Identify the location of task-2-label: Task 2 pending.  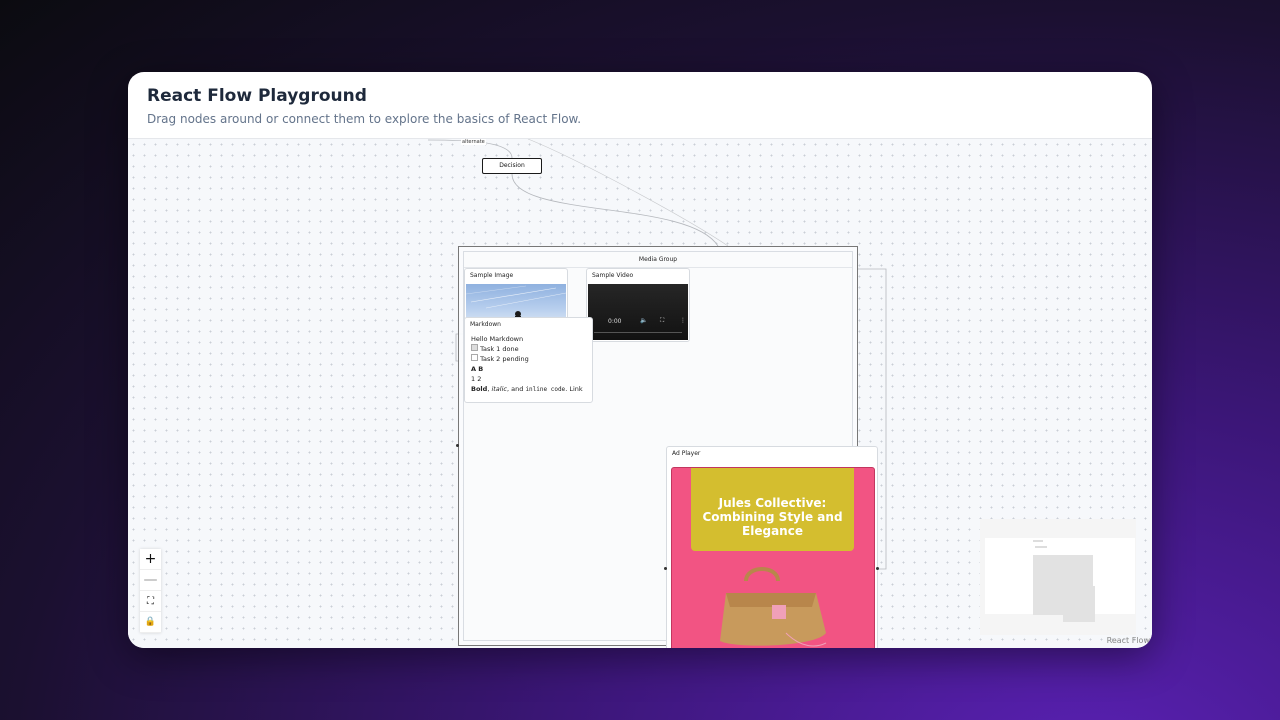
(504, 359).